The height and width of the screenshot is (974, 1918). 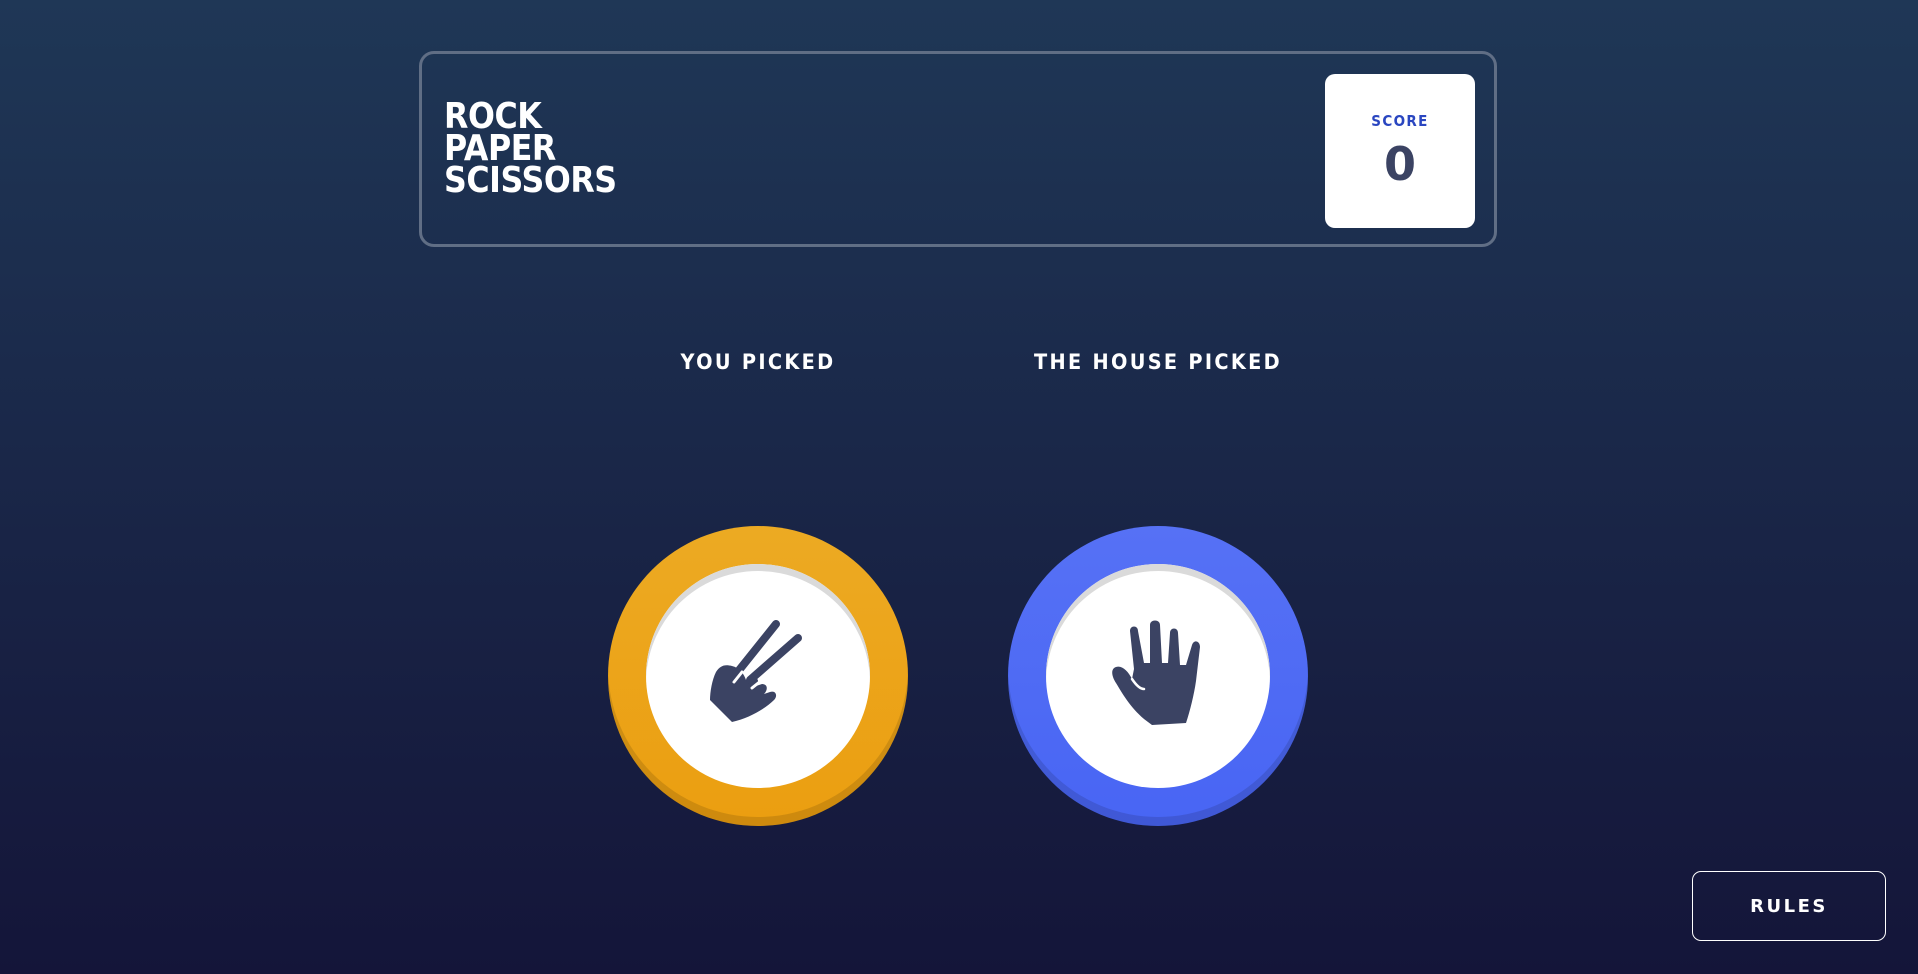 I want to click on header: ROCK PAPER SCISSORS SCORE 0, so click(x=958, y=149).